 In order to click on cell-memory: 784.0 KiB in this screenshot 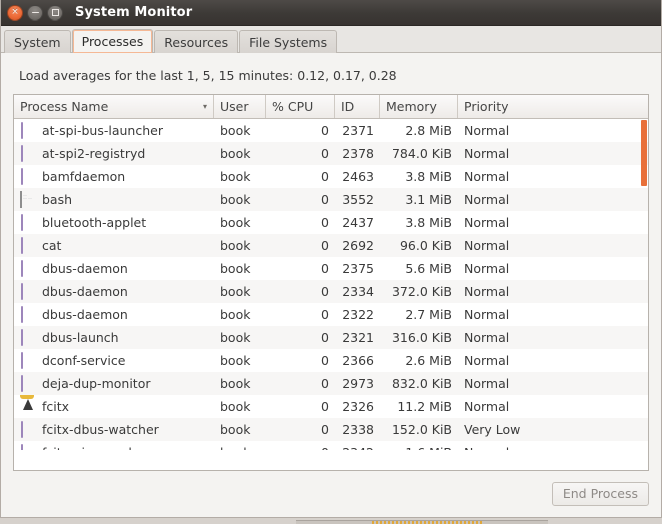, I will do `click(421, 153)`.